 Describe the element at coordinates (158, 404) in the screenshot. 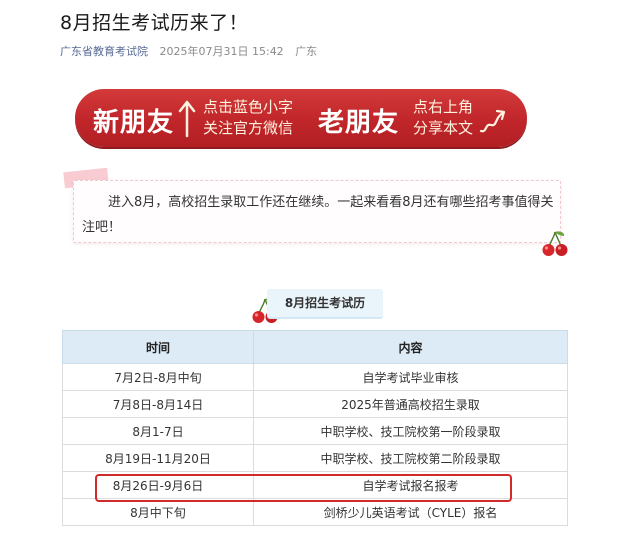

I see `time-cell: 7月8日-8月14日` at that location.